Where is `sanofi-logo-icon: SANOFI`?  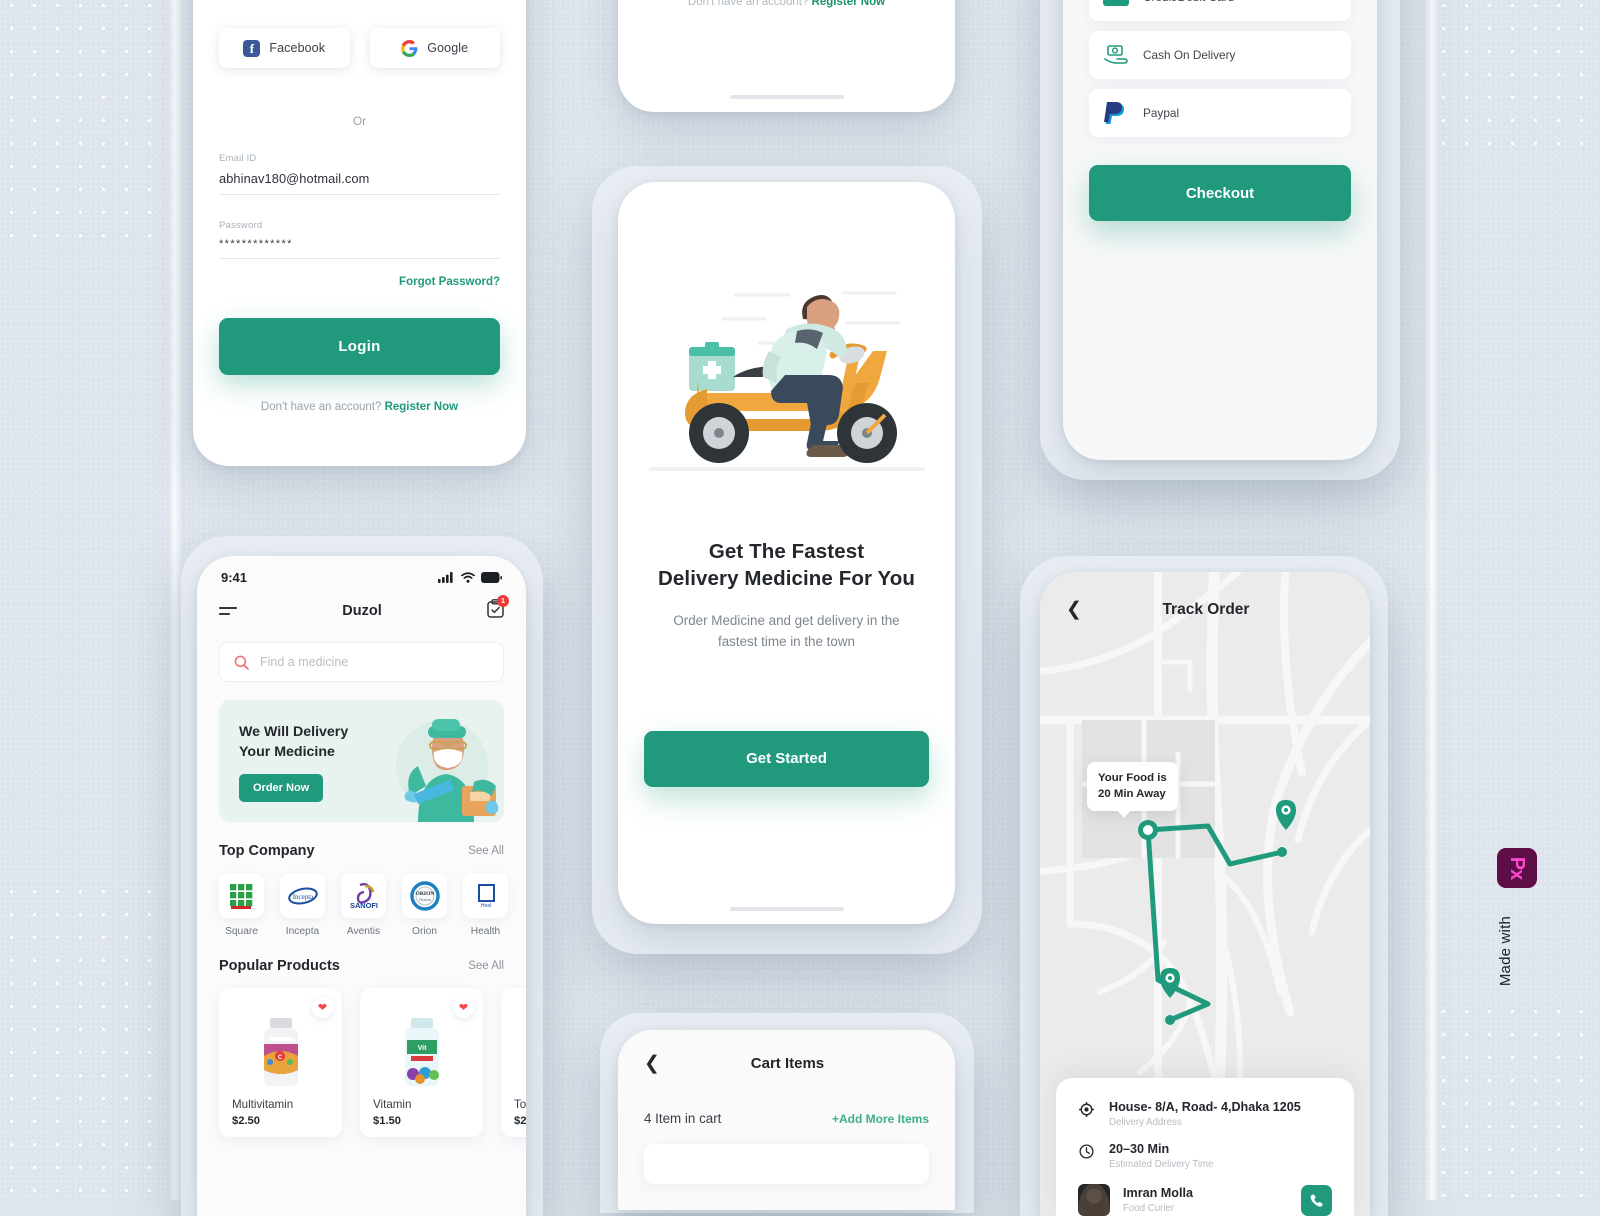 sanofi-logo-icon: SANOFI is located at coordinates (363, 895).